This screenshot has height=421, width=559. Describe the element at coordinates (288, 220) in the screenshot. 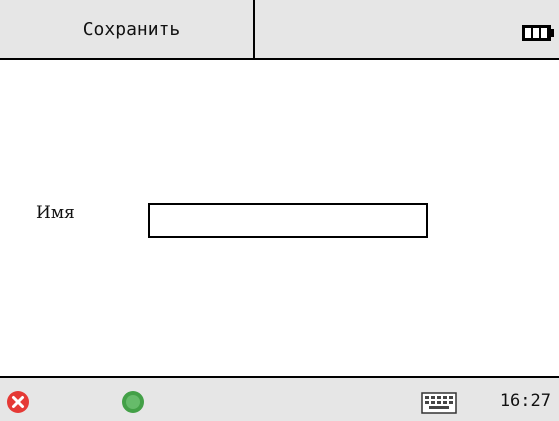

I see `name-input` at that location.